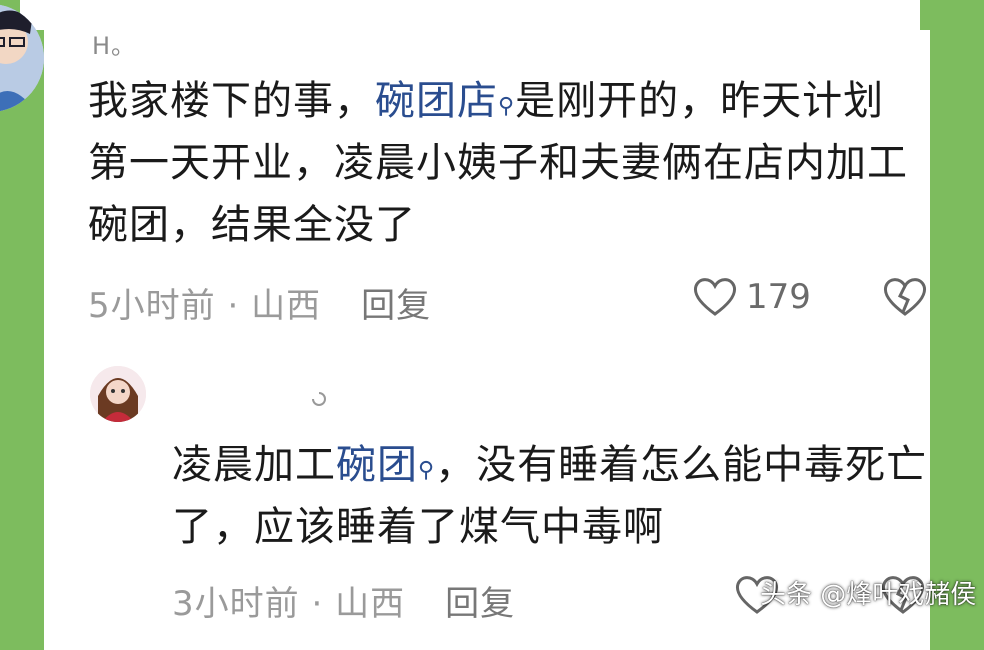  Describe the element at coordinates (436, 101) in the screenshot. I see `comment1-link-label: 碗团店` at that location.